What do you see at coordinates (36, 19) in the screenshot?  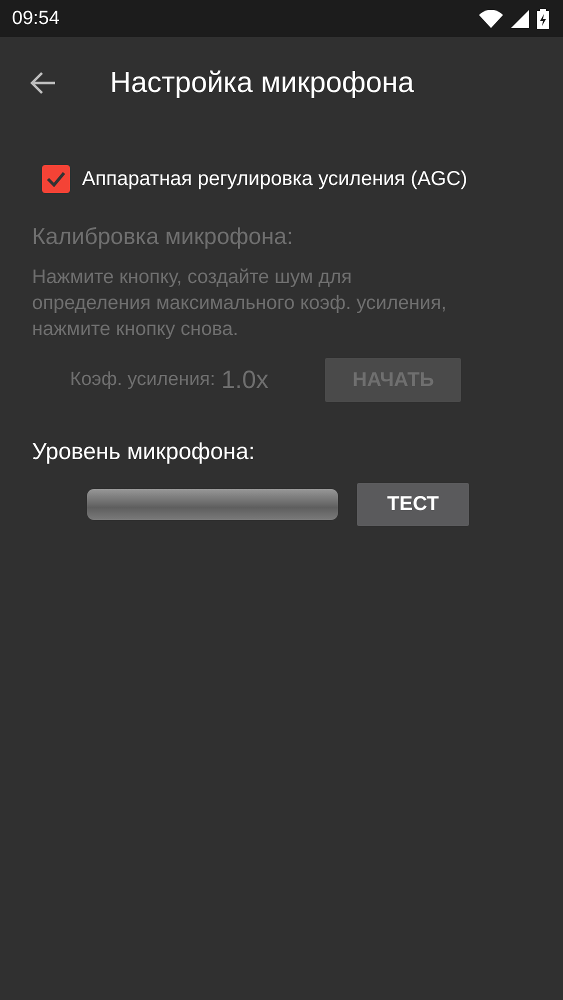 I see `status-time: 09:54` at bounding box center [36, 19].